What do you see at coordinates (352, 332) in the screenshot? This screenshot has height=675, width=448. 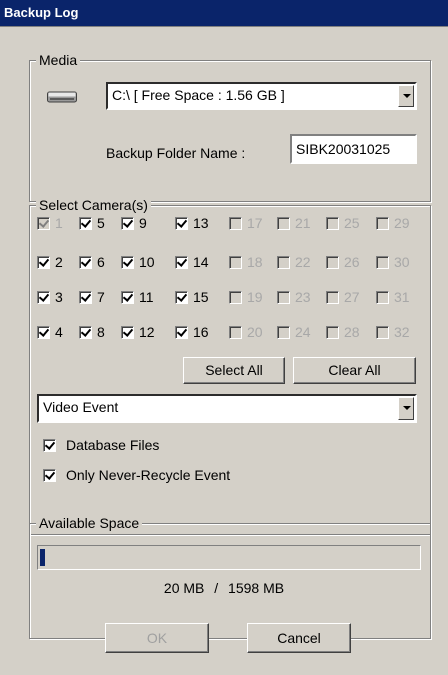 I see `camera-label-28: 28` at bounding box center [352, 332].